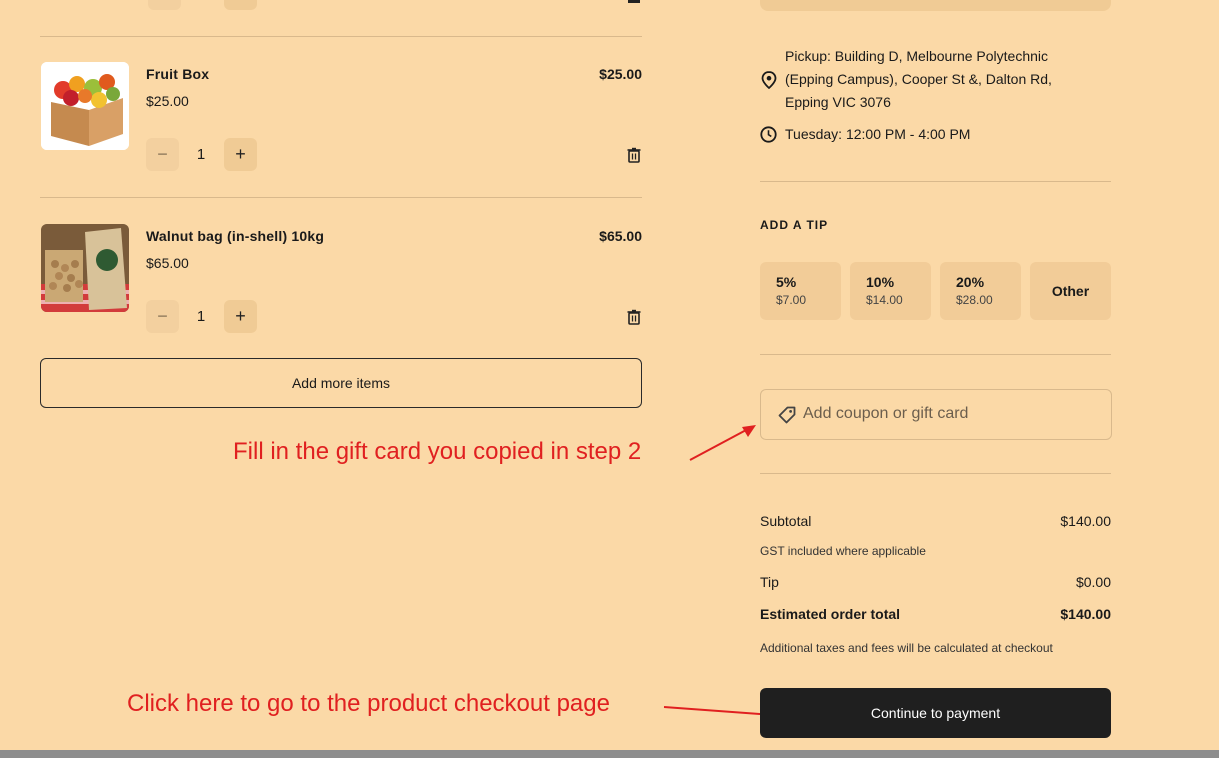 The image size is (1219, 758). What do you see at coordinates (794, 225) in the screenshot?
I see `tip-heading: ADD A TIP` at bounding box center [794, 225].